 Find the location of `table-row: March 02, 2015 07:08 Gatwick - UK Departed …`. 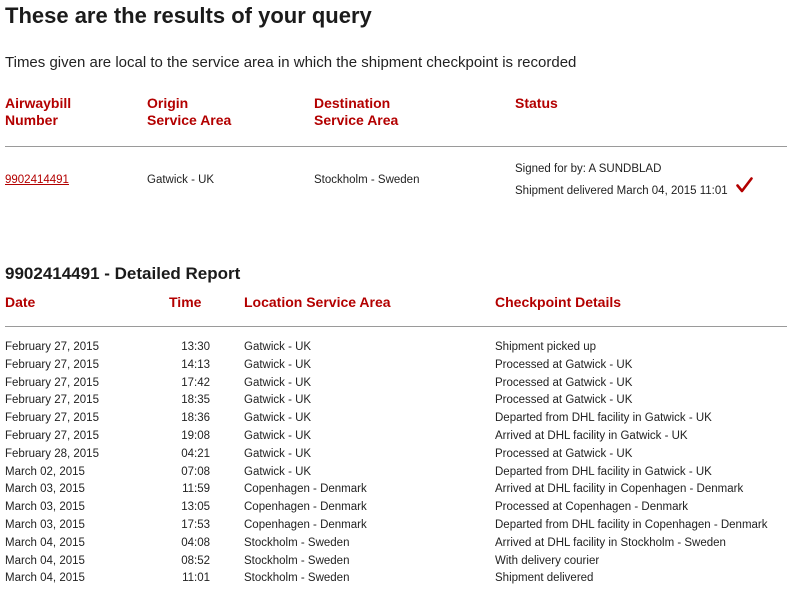

table-row: March 02, 2015 07:08 Gatwick - UK Departed … is located at coordinates (393, 475).